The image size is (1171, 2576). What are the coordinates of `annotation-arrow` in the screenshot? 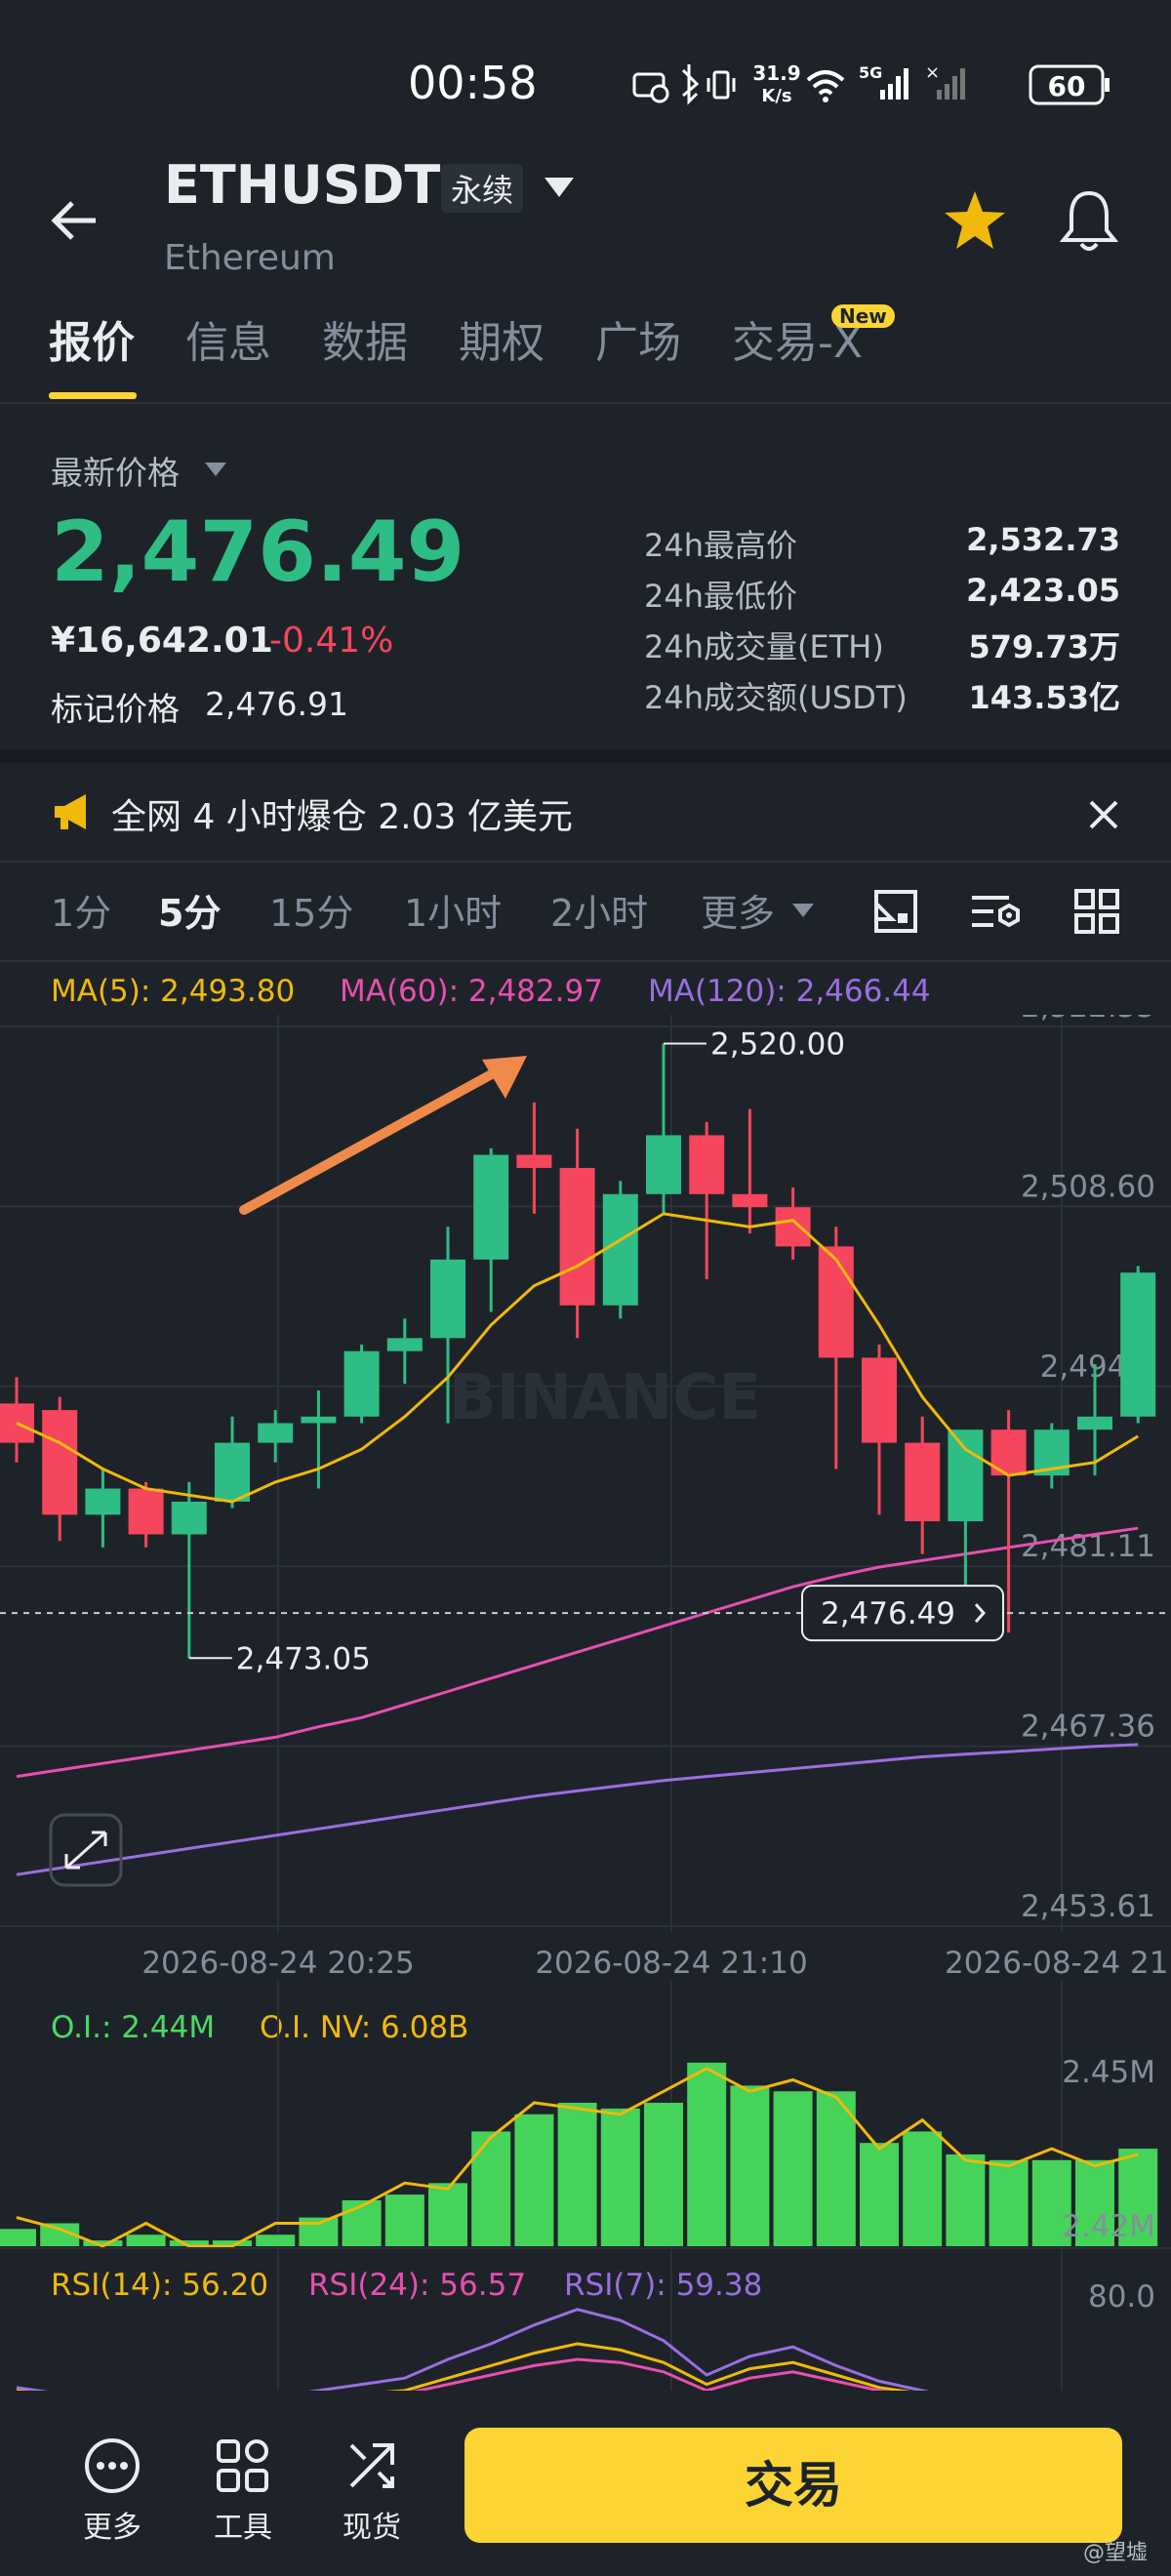 It's located at (375, 1138).